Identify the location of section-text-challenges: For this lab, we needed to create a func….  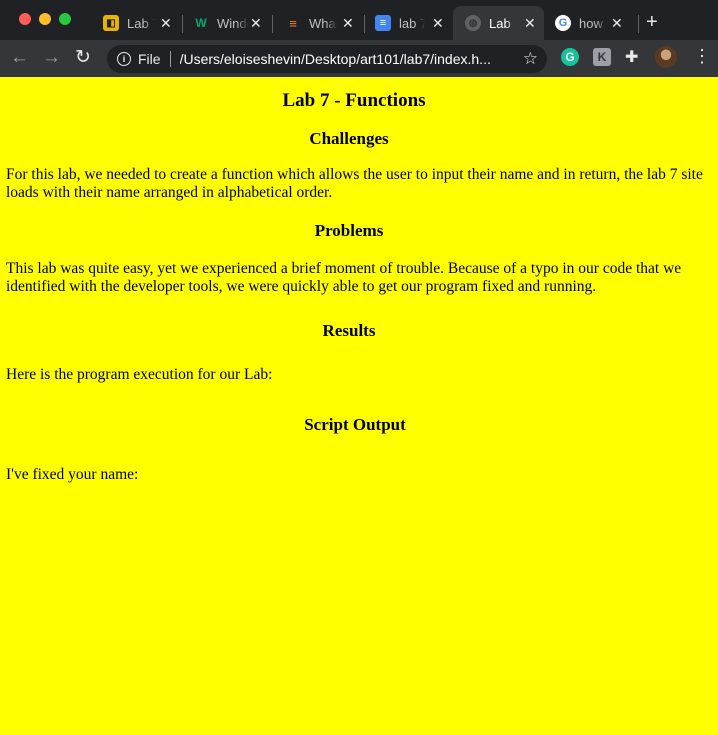
(354, 183).